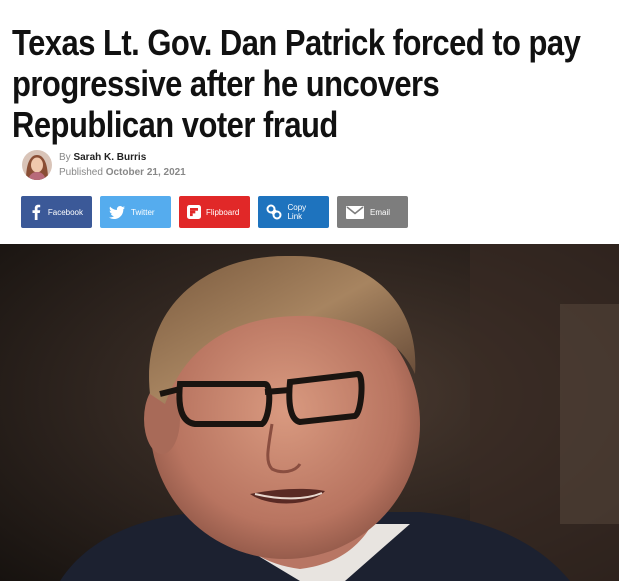 The width and height of the screenshot is (619, 581). What do you see at coordinates (380, 212) in the screenshot?
I see `email-label: Email` at bounding box center [380, 212].